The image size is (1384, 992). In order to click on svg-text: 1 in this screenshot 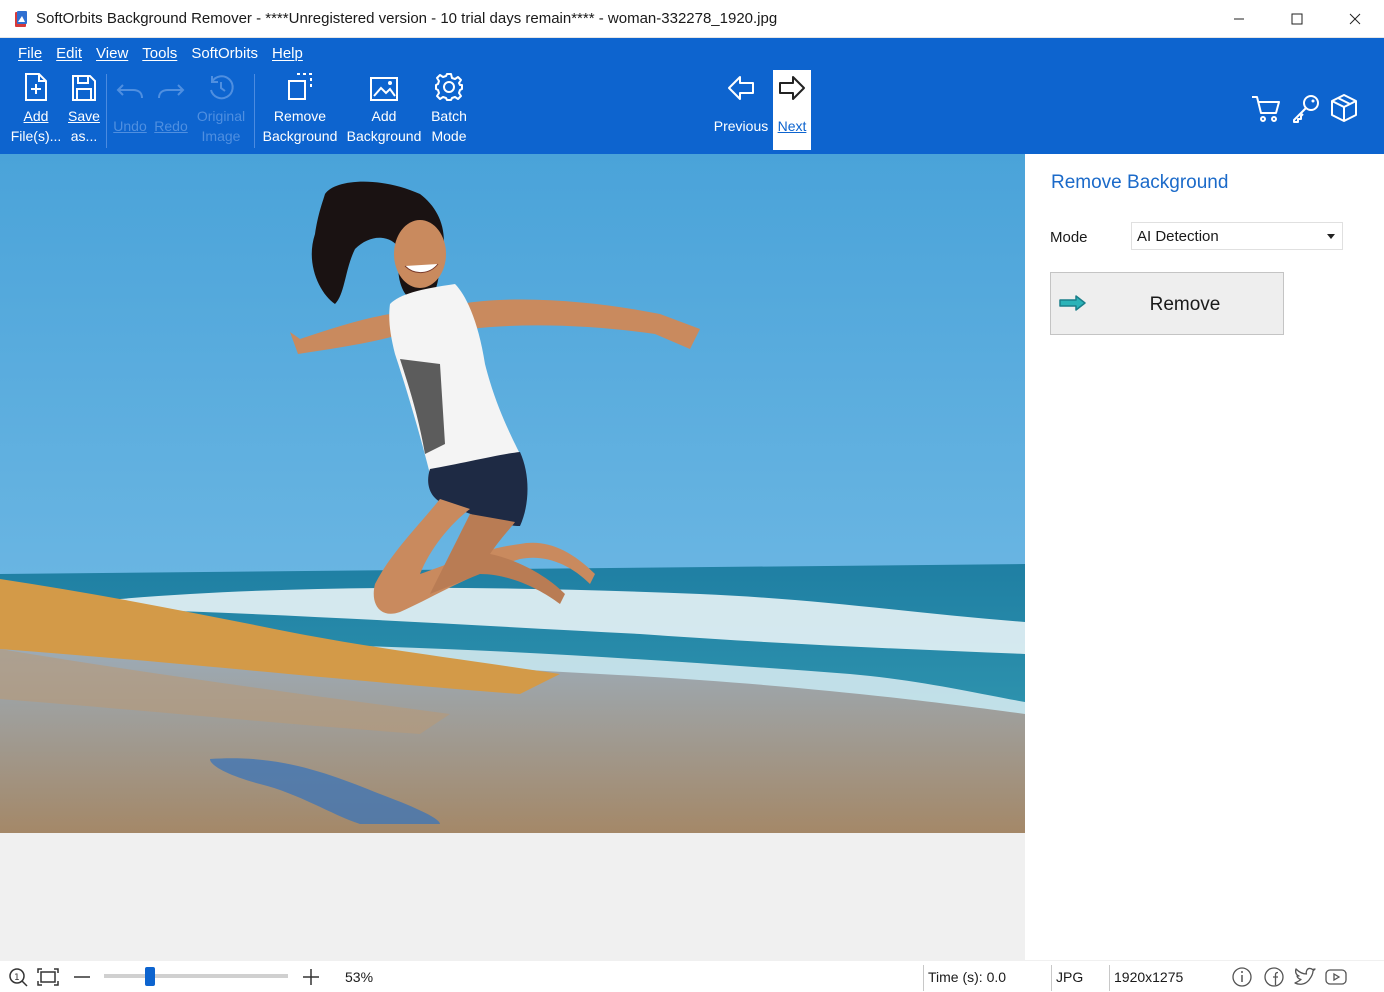, I will do `click(17, 978)`.